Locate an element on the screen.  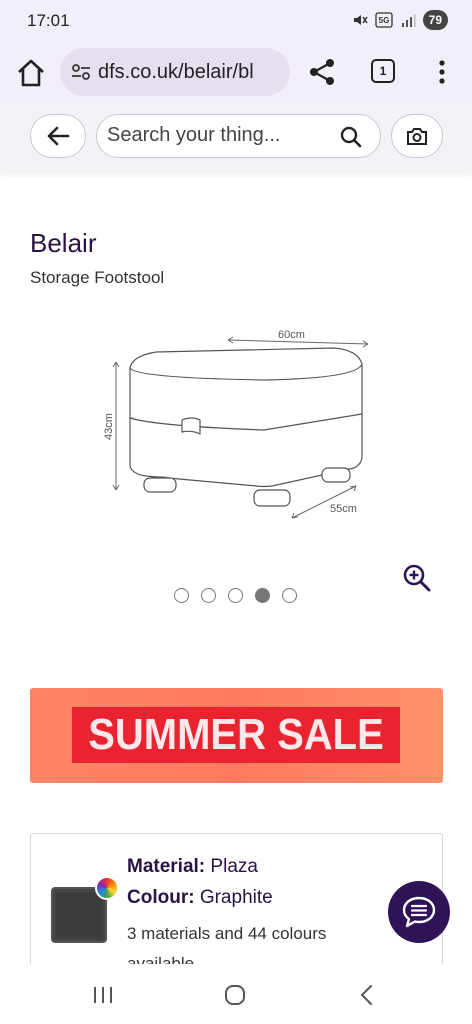
sale-banner-label: SUMMER SALE is located at coordinates (236, 735).